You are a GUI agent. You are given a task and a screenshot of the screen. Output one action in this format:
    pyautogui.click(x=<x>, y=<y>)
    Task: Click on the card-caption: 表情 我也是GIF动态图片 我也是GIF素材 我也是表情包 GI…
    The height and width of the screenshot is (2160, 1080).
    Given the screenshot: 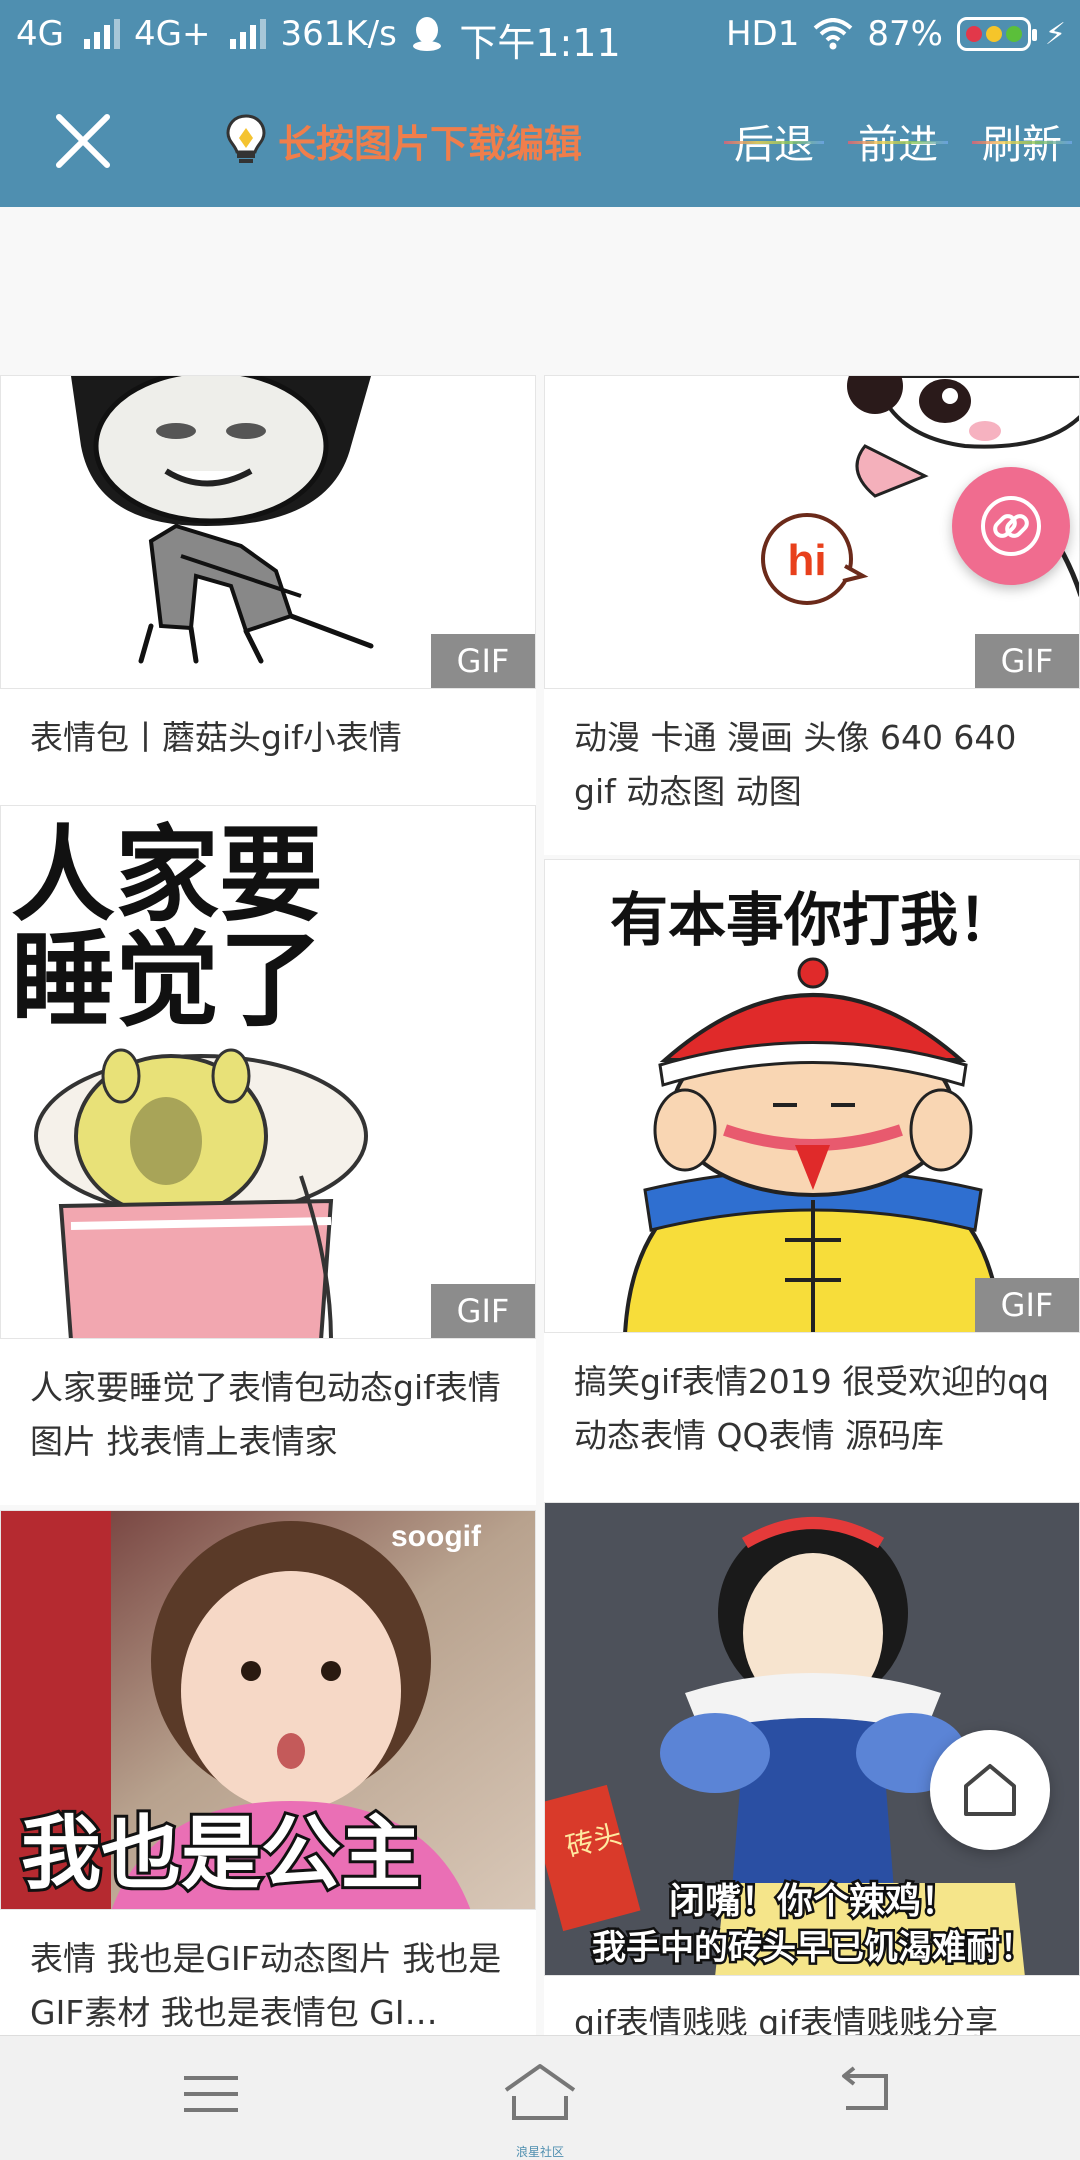 What is the action you would take?
    pyautogui.click(x=273, y=1983)
    